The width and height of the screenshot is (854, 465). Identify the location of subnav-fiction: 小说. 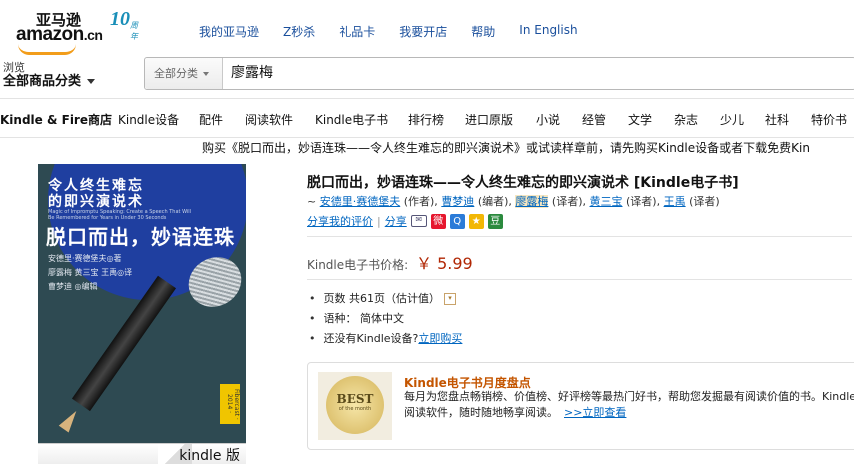
(548, 119).